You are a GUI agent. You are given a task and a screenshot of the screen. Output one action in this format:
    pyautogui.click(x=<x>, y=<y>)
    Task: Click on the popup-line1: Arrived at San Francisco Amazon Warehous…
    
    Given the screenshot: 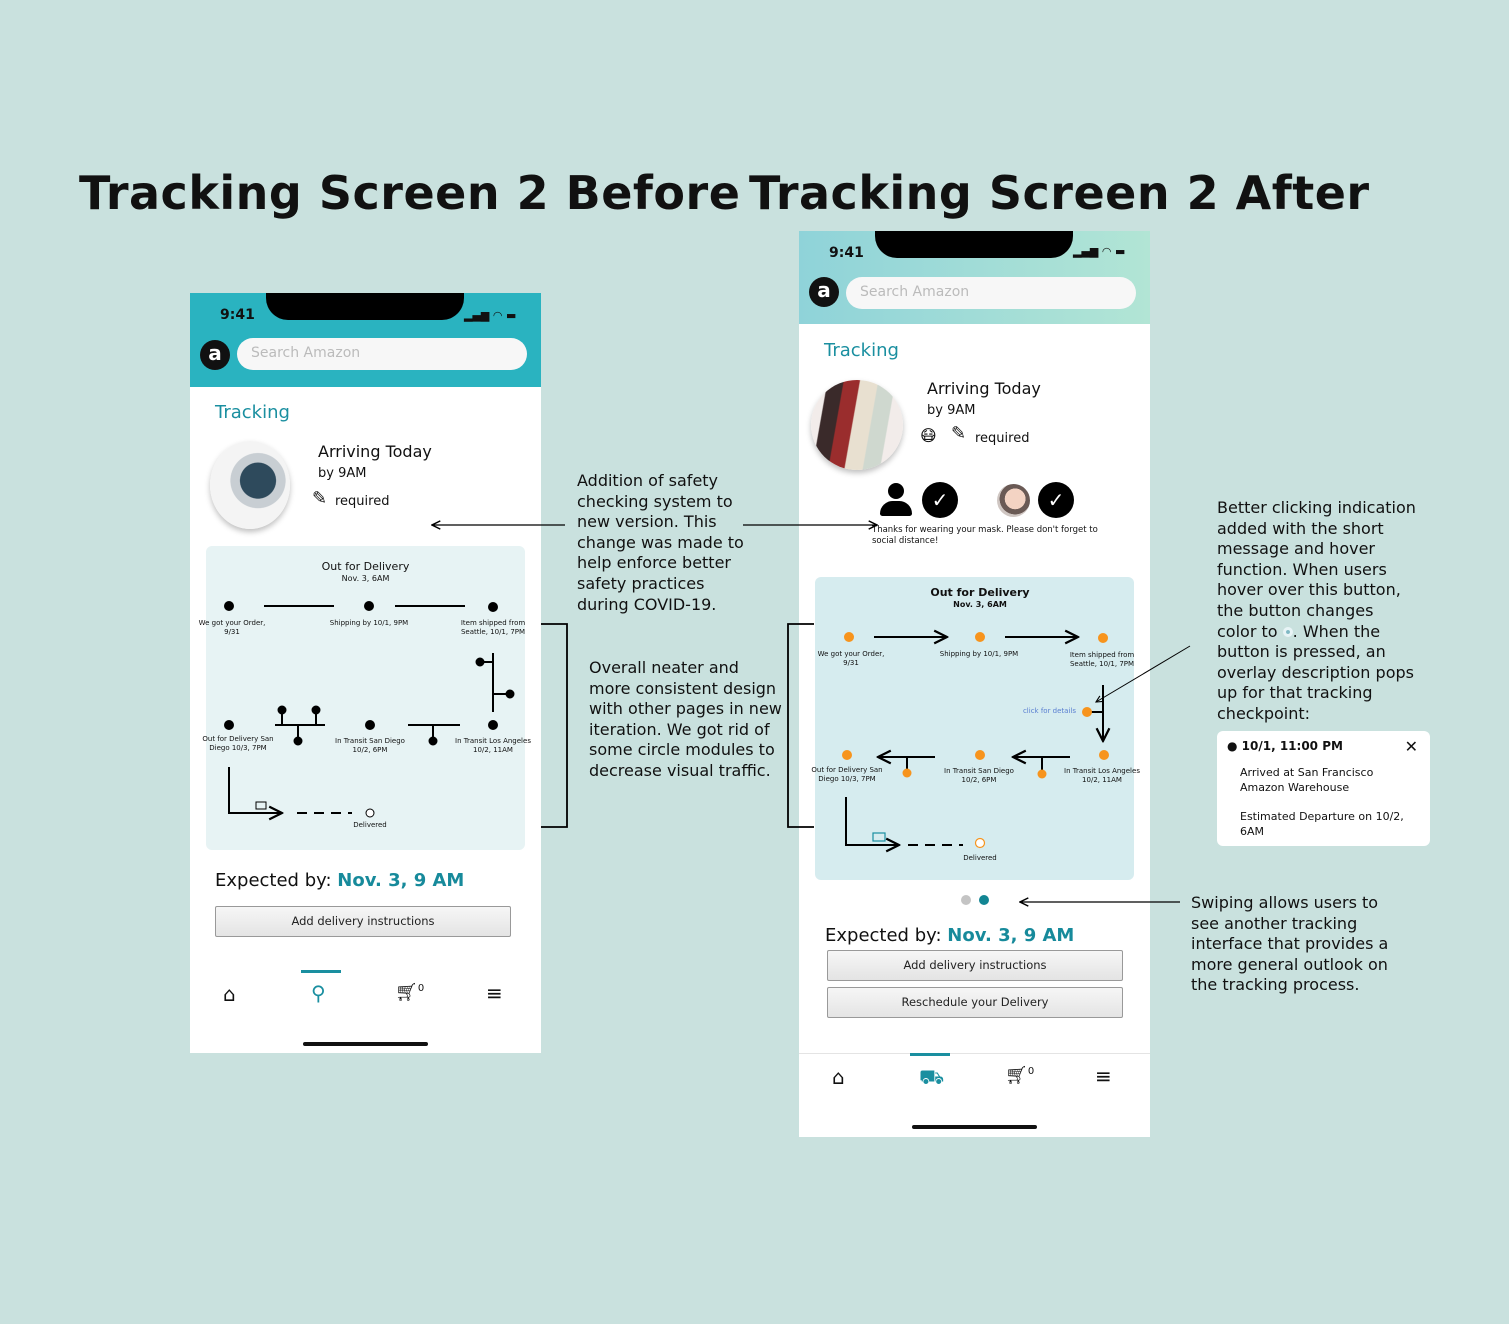 What is the action you would take?
    pyautogui.click(x=1307, y=780)
    